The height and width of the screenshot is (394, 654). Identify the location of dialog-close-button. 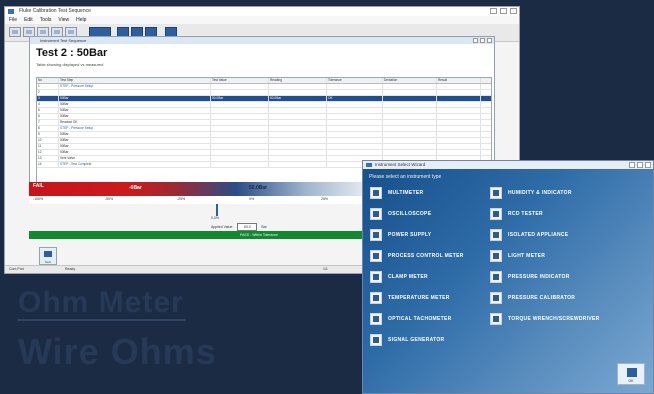
(648, 165).